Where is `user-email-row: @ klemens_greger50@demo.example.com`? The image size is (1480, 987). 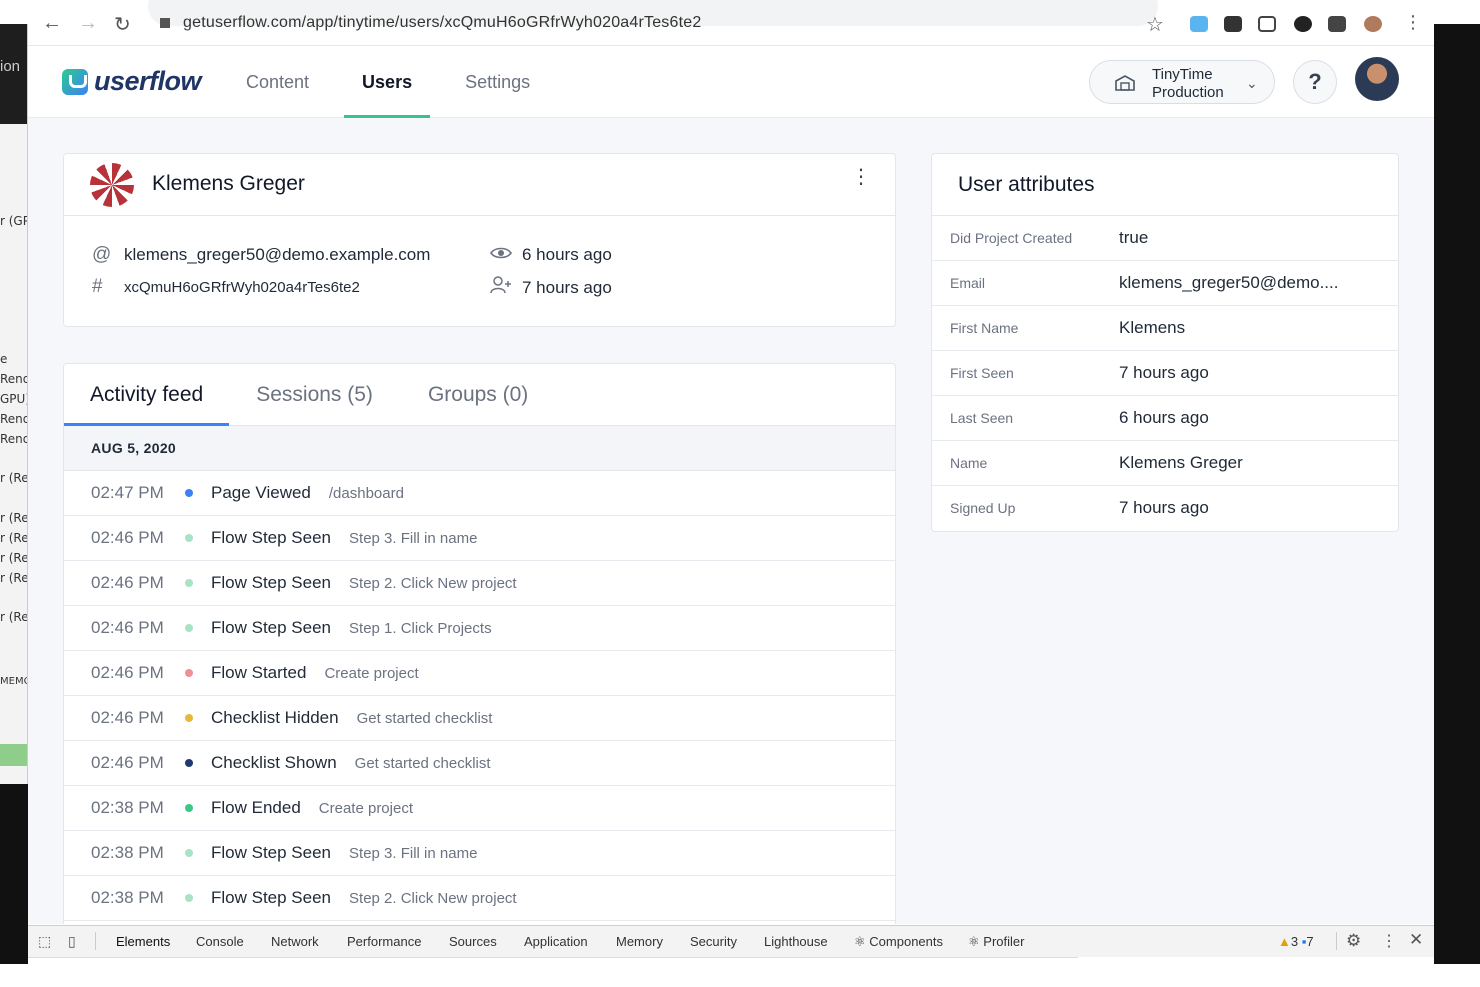 user-email-row: @ klemens_greger50@demo.example.com is located at coordinates (261, 255).